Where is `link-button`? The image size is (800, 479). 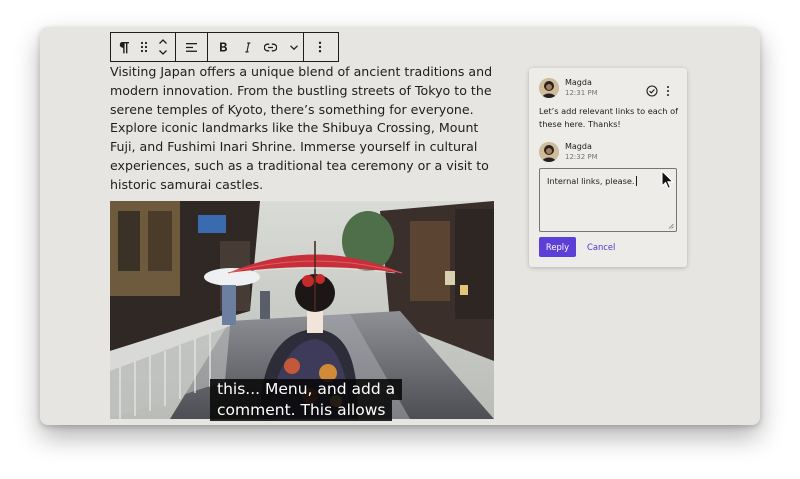
link-button is located at coordinates (270, 47).